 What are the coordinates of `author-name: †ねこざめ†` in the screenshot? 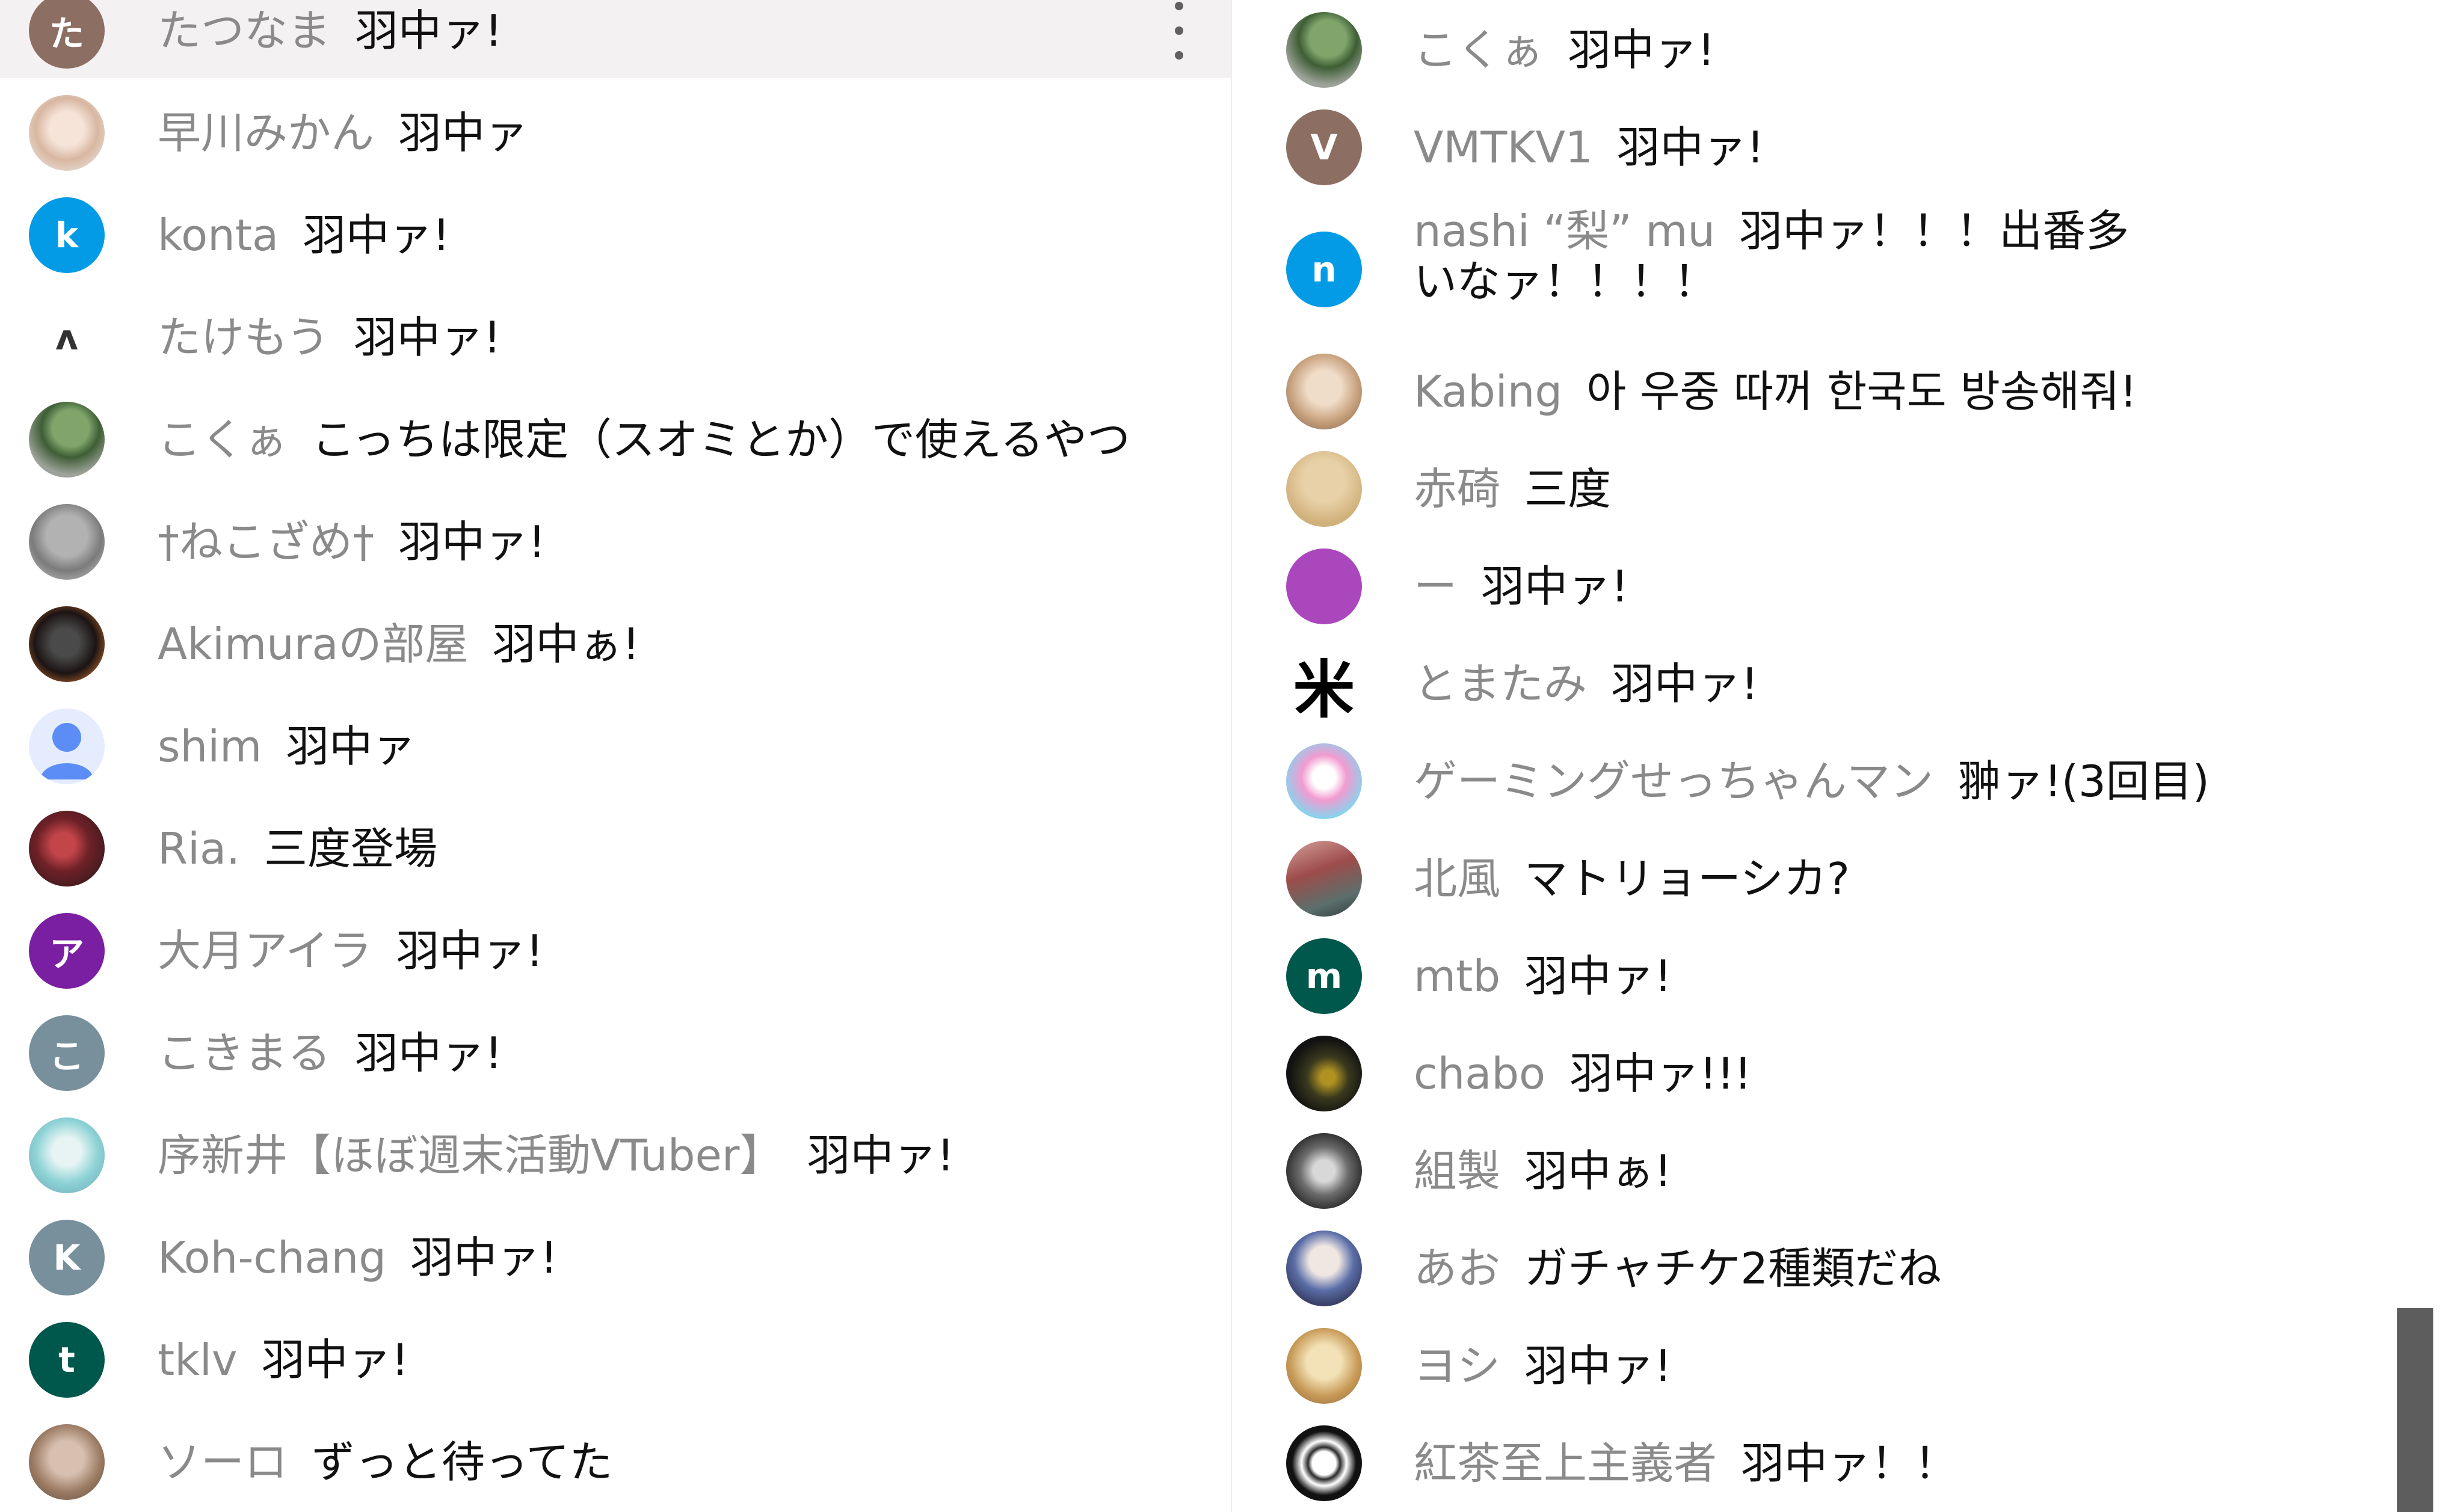 It's located at (266, 542).